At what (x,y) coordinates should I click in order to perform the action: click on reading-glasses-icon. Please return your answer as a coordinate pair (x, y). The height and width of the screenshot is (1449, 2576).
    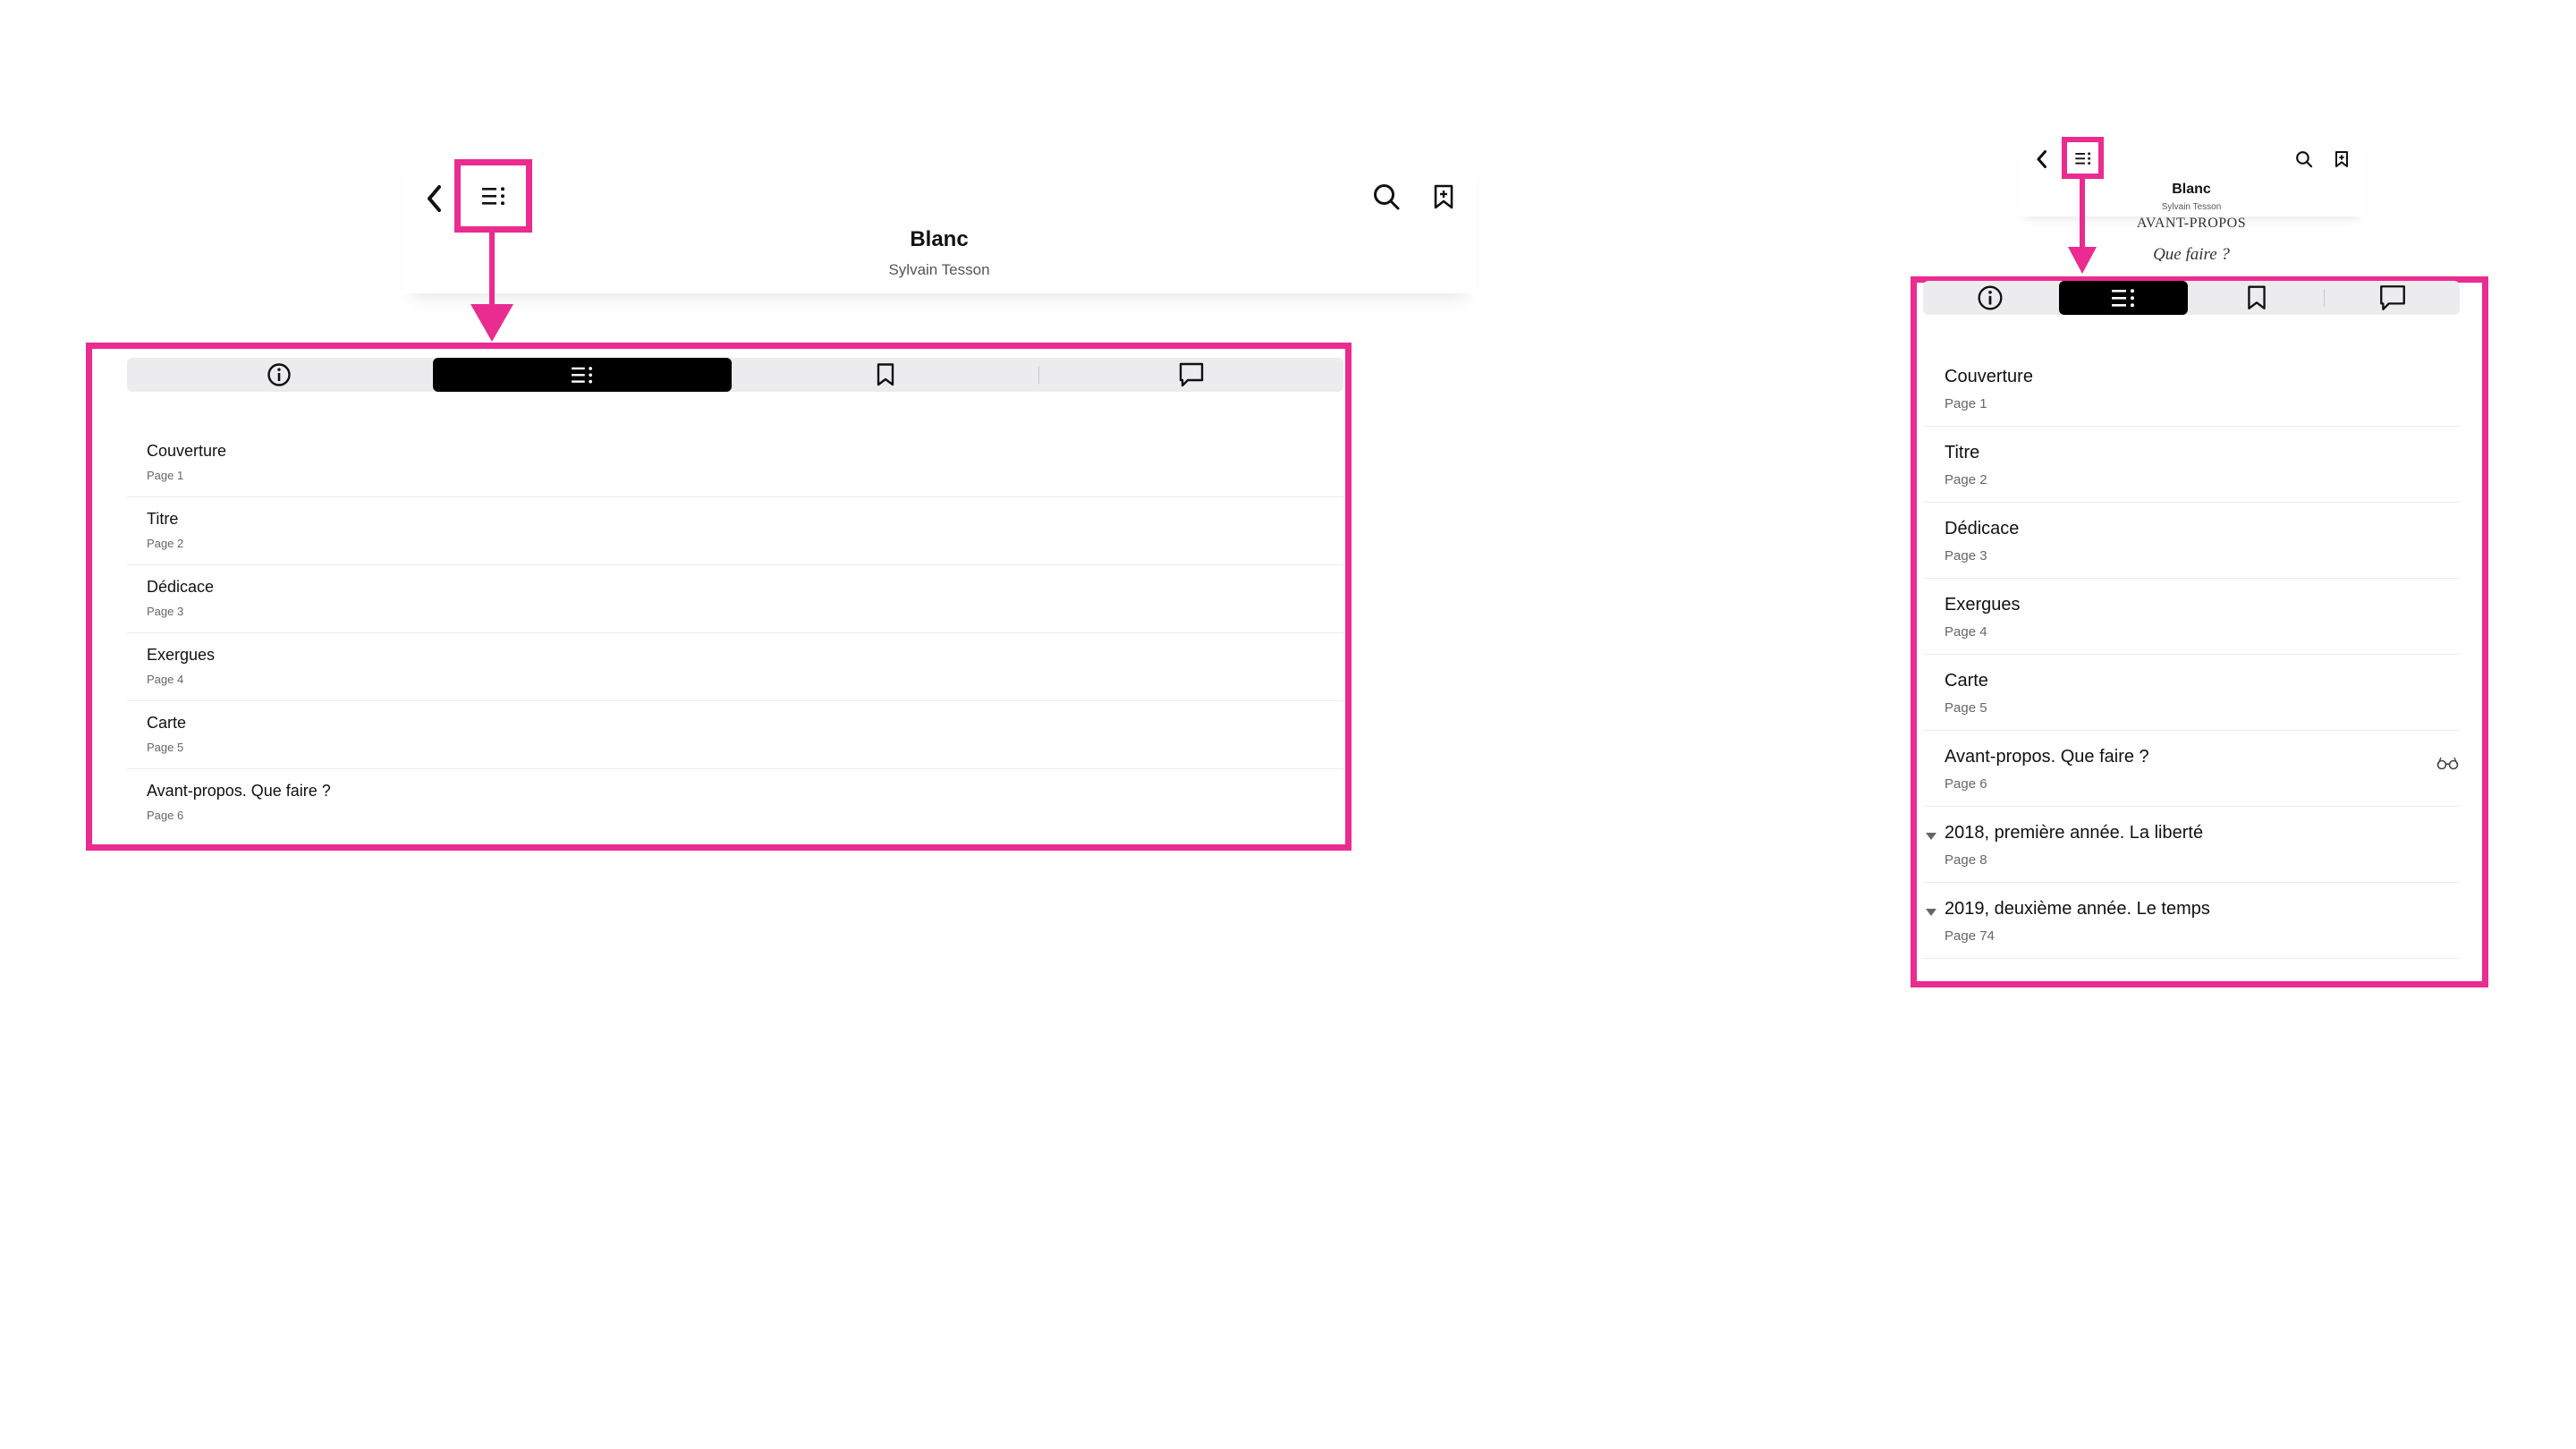
    Looking at the image, I should click on (2447, 763).